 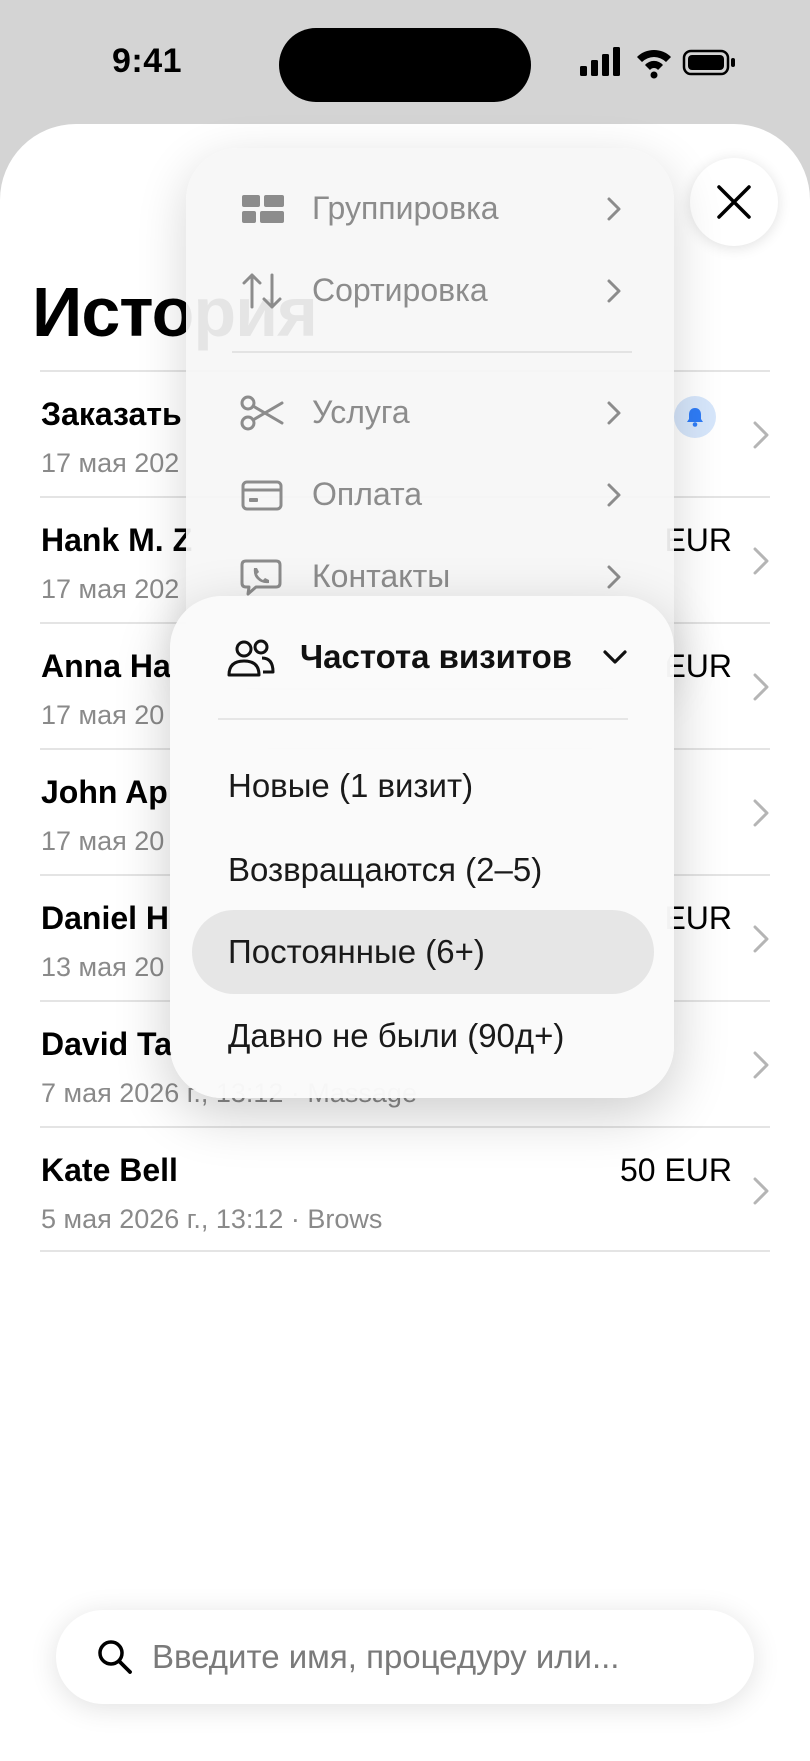 What do you see at coordinates (396, 1035) in the screenshot?
I see `option-label: Давно не были (90д+)` at bounding box center [396, 1035].